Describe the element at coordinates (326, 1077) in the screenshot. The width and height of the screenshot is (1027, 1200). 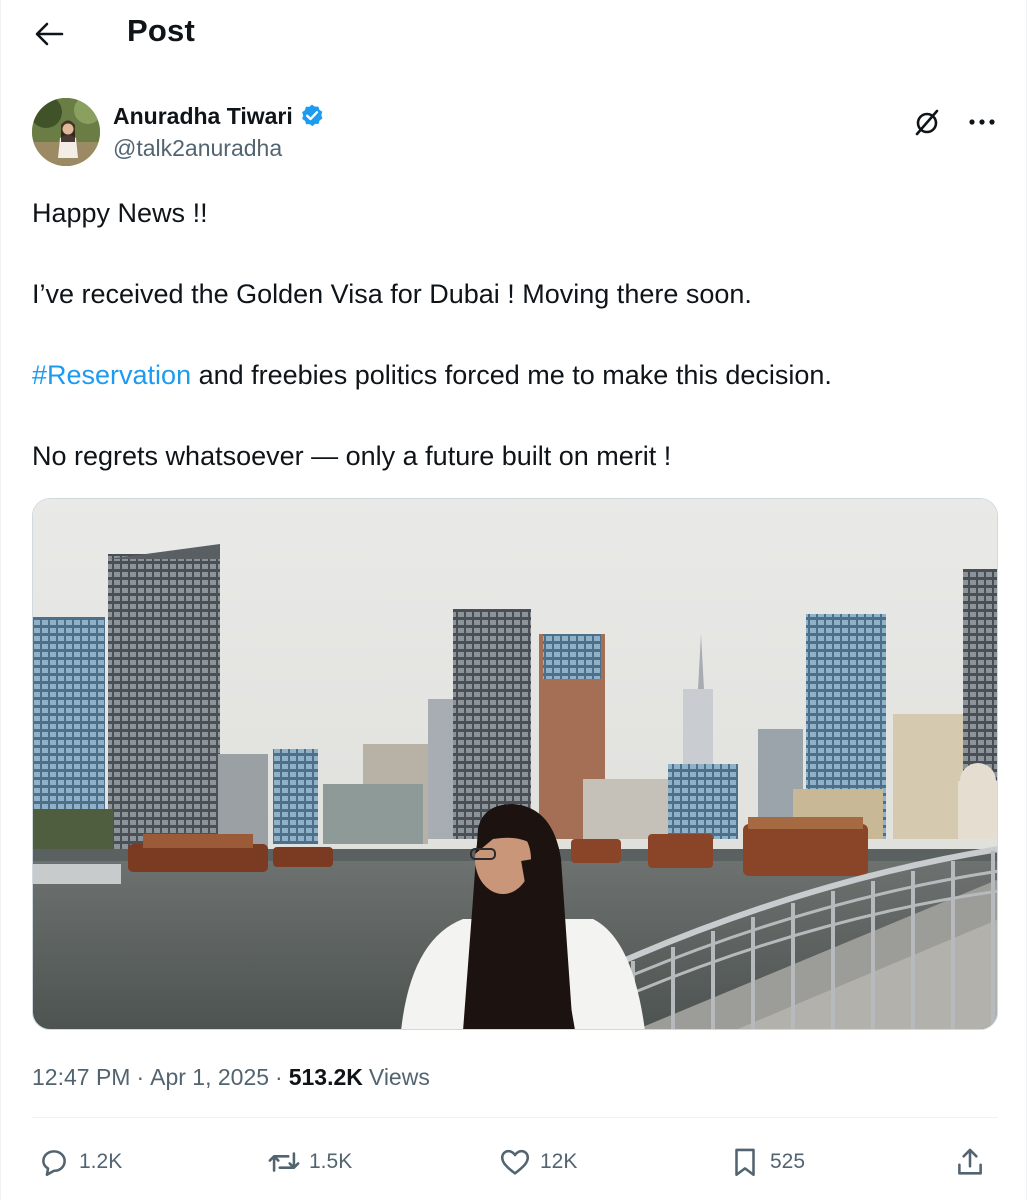
I see `views-count: 513.2K` at that location.